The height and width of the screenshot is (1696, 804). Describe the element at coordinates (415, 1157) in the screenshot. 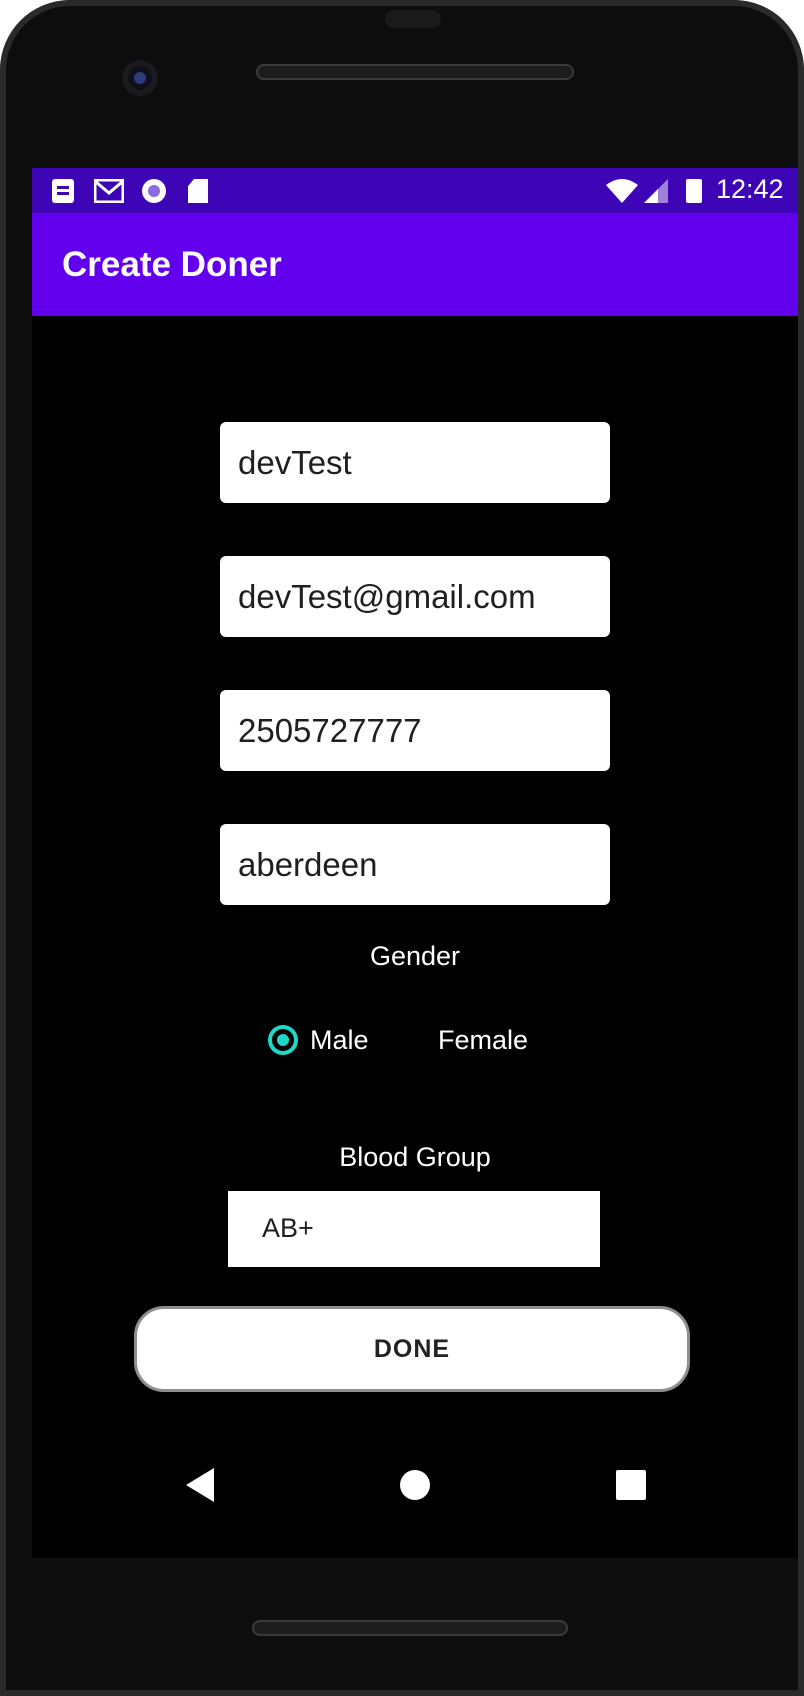

I see `blood-group-label: Blood Group` at that location.